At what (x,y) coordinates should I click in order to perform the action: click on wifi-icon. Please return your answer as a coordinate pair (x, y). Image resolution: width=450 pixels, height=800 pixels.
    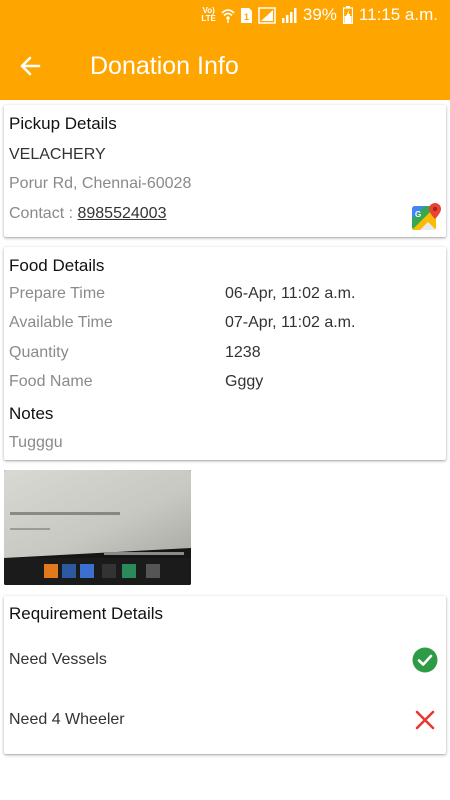
    Looking at the image, I should click on (228, 15).